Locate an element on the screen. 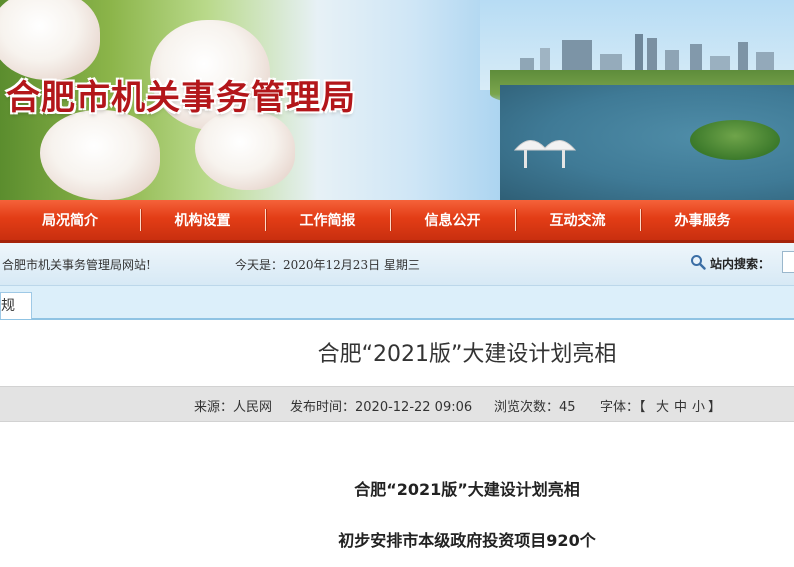 The image size is (794, 567). main-nav: 局况简介 机构设置 工作简报 信息公开 互动交流 办事服务 is located at coordinates (397, 221).